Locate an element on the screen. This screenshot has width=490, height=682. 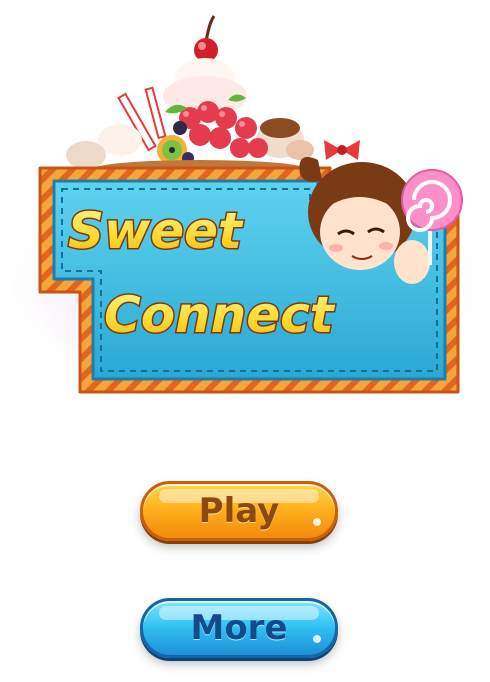
logo-title-line1: Sweet is located at coordinates (156, 231).